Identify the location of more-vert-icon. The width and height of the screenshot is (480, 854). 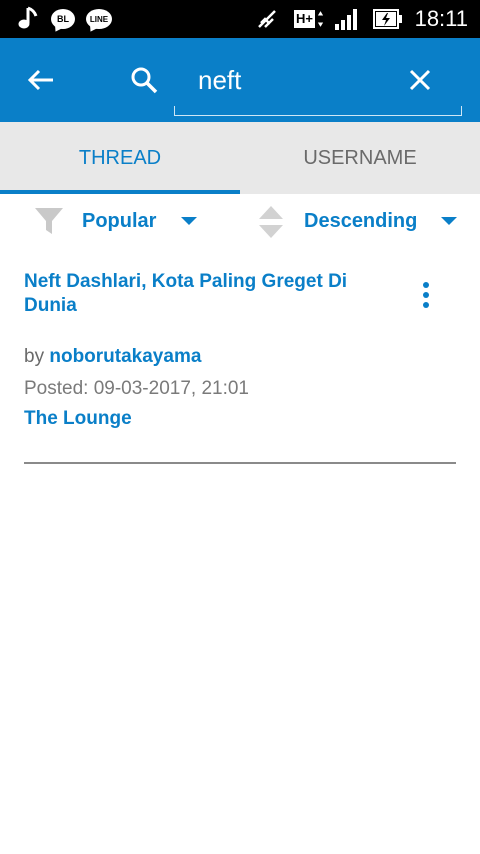
(426, 285).